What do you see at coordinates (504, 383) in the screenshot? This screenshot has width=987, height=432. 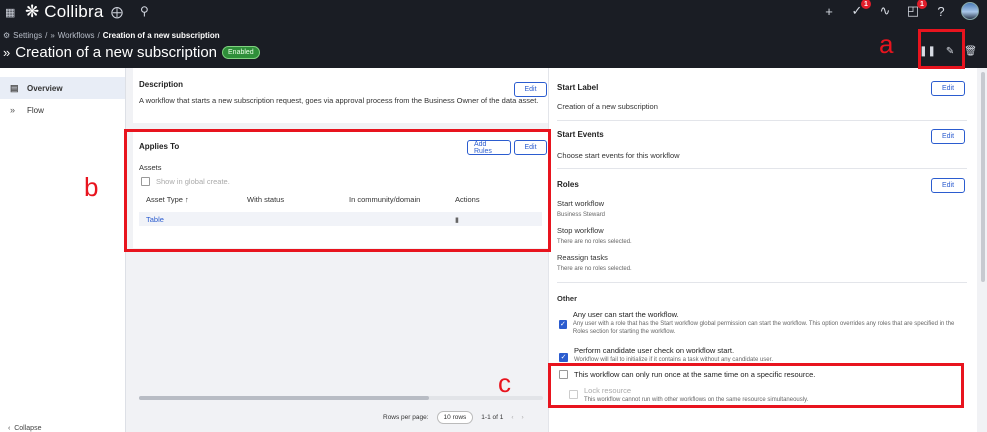 I see `annotation-label-c: c` at bounding box center [504, 383].